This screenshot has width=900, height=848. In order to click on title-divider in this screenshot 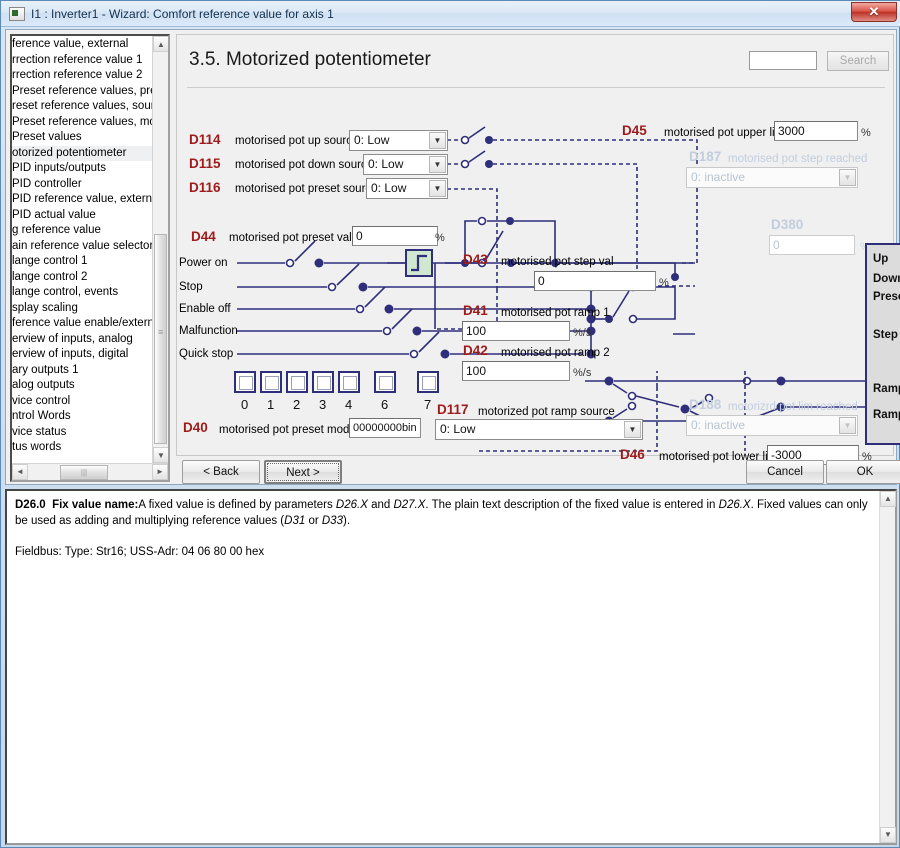, I will do `click(536, 87)`.